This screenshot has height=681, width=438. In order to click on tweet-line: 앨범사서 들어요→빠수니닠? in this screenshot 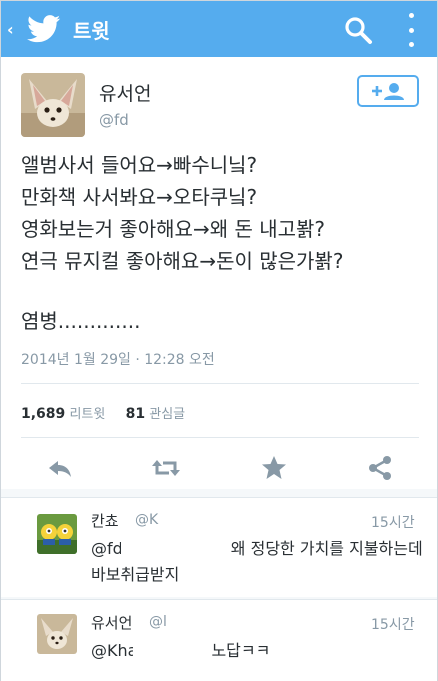, I will do `click(139, 165)`.